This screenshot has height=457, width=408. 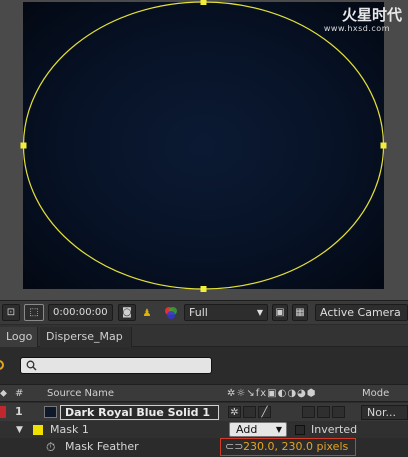 I want to click on layer-number-header: #, so click(x=19, y=393).